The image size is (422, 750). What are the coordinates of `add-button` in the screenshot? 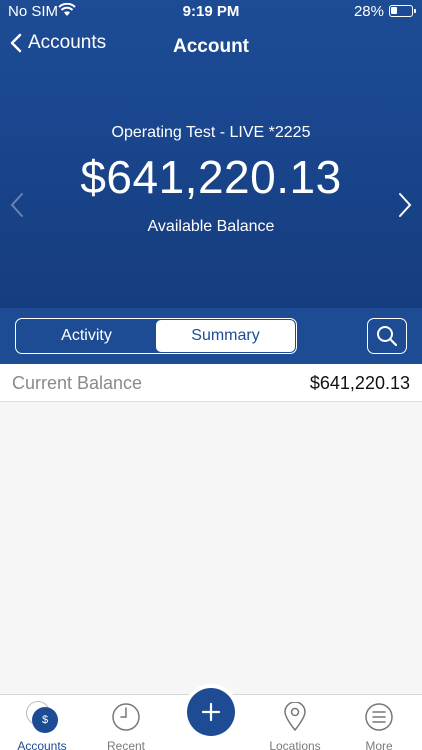 It's located at (211, 712).